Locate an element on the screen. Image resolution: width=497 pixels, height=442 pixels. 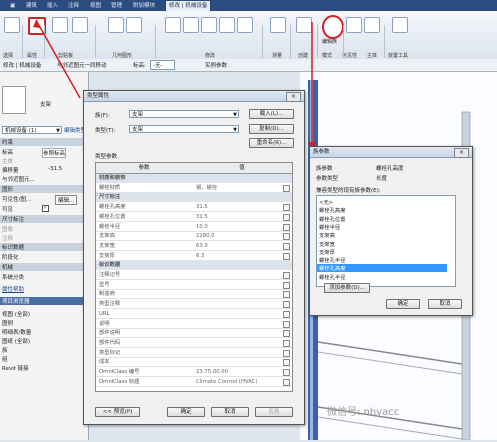
param-name: 支架高 is located at coordinates (107, 236).